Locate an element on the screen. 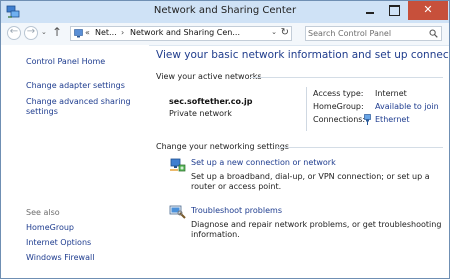 The width and height of the screenshot is (450, 279). recent-locations-chevron-icon: ⌄ is located at coordinates (44, 32).